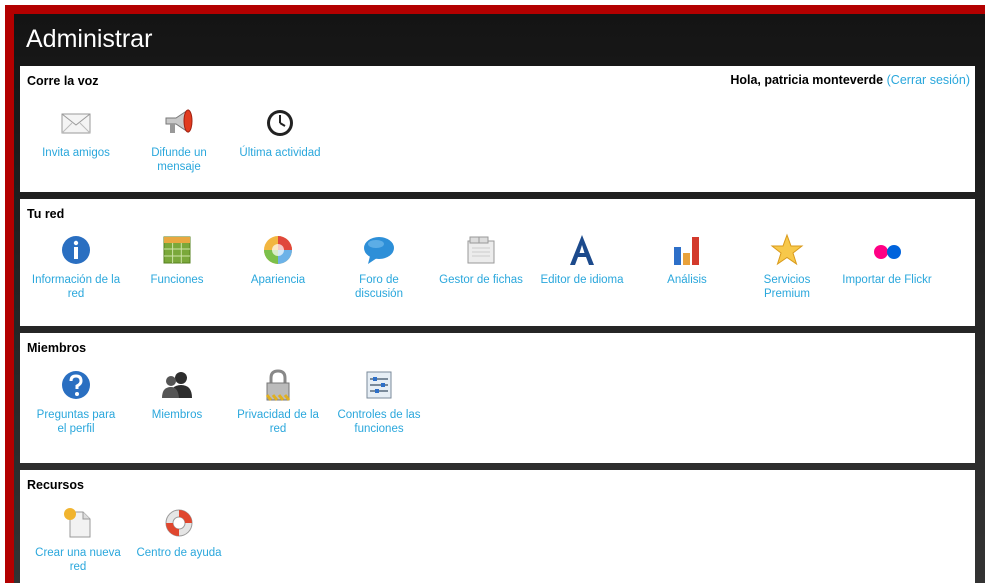  What do you see at coordinates (379, 287) in the screenshot?
I see `item-label: Foro de discusión` at bounding box center [379, 287].